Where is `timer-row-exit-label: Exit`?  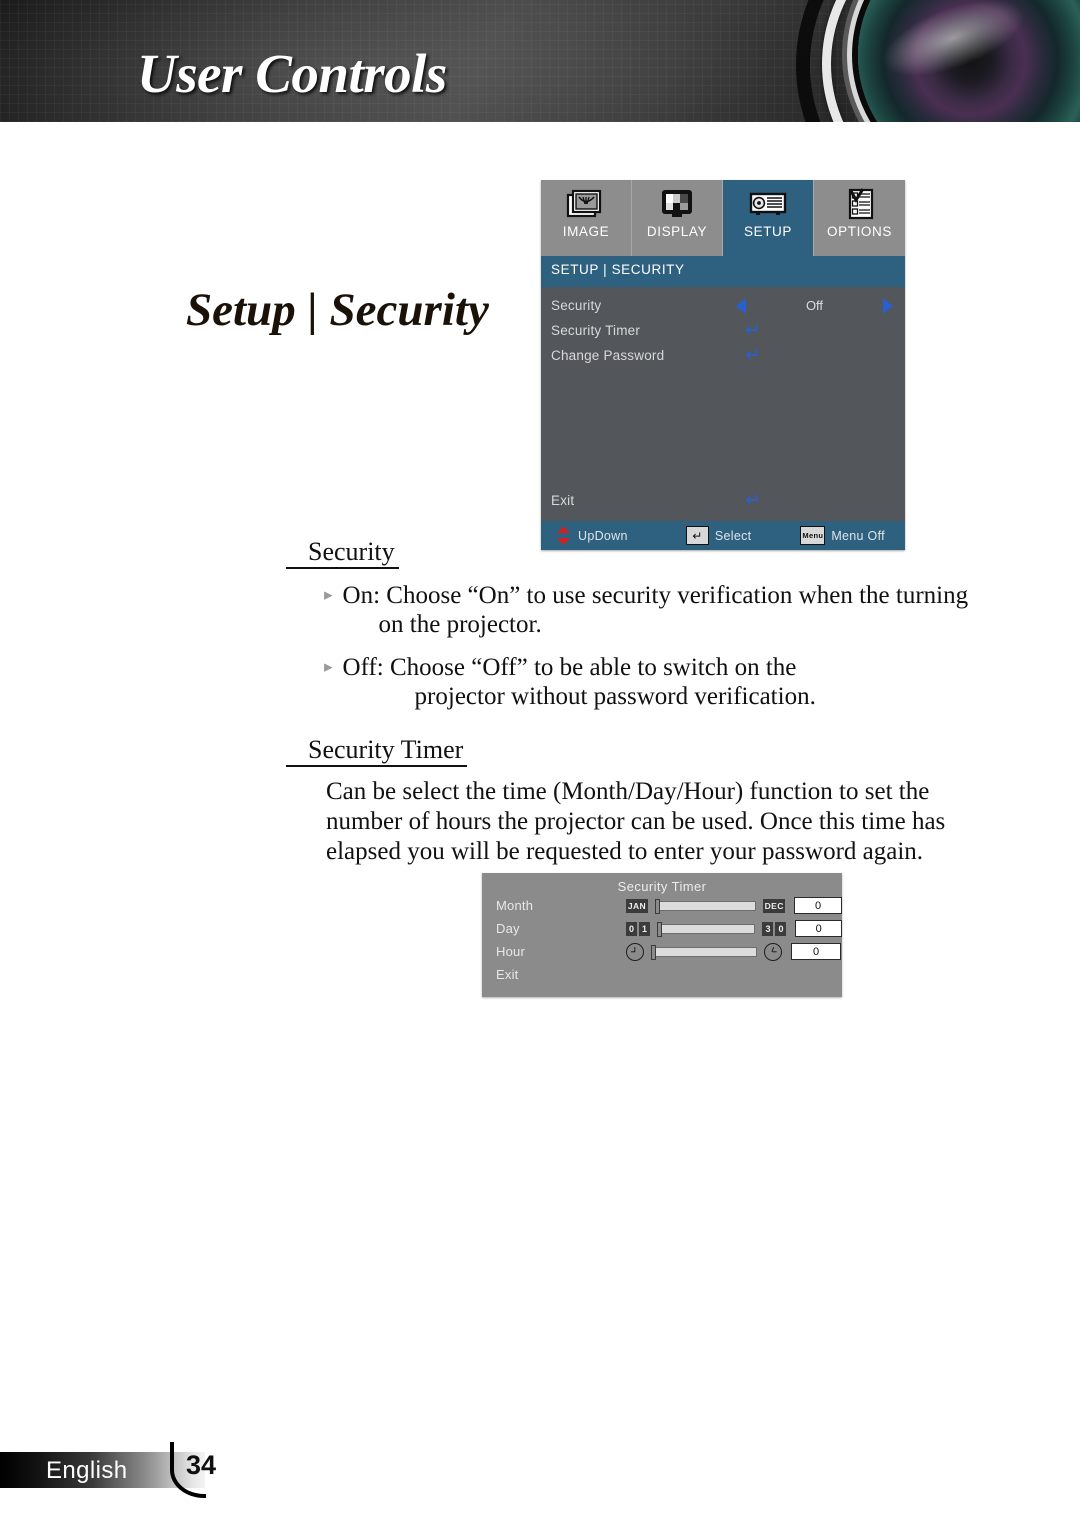 timer-row-exit-label: Exit is located at coordinates (507, 974).